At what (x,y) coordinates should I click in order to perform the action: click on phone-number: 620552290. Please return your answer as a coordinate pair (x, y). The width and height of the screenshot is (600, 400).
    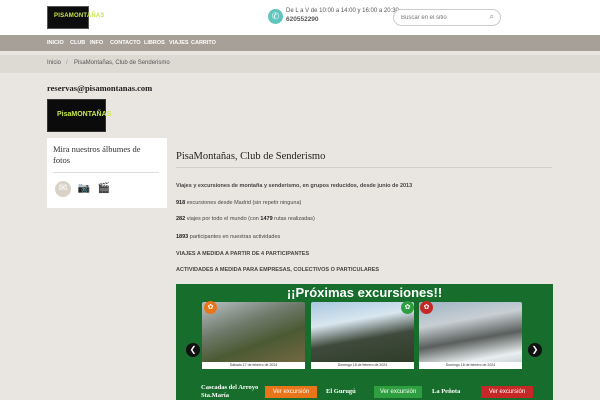
    Looking at the image, I should click on (302, 19).